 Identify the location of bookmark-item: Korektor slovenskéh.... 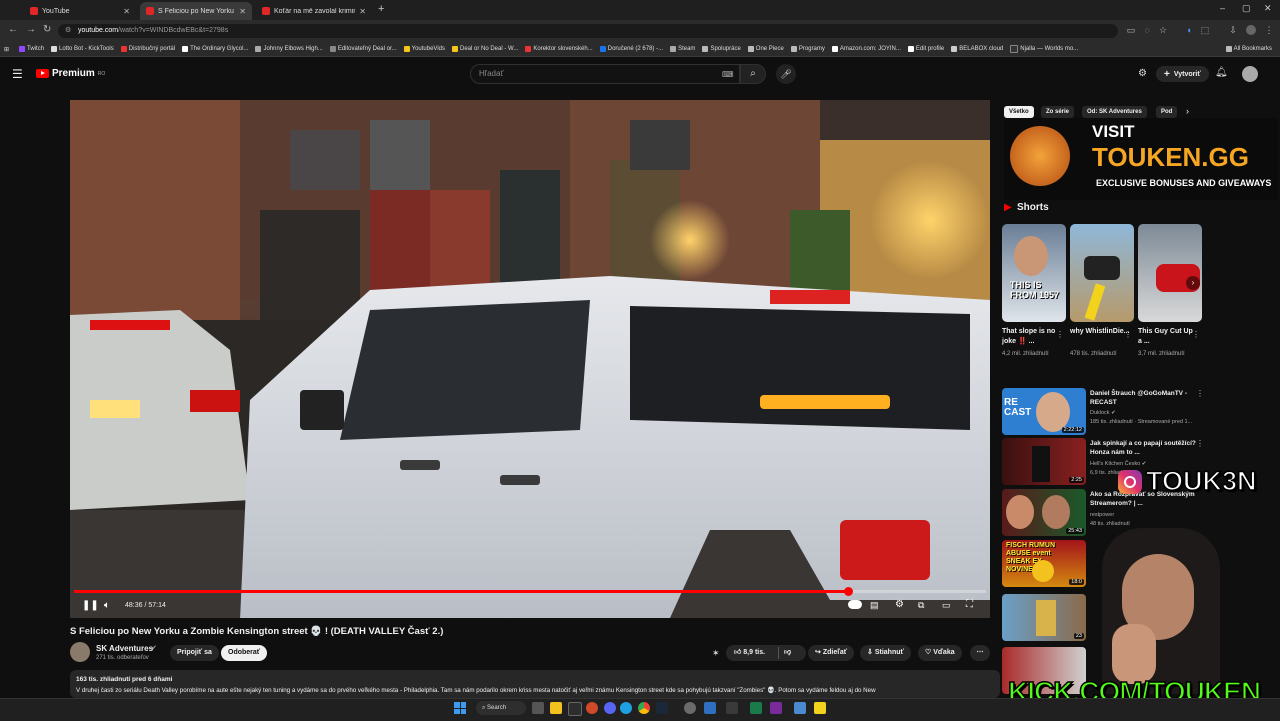
(559, 49).